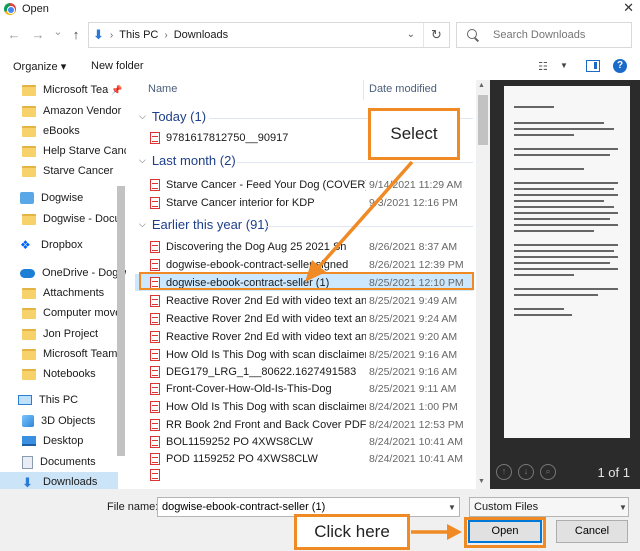 The height and width of the screenshot is (551, 640). I want to click on sidebar-item-dropbox: ❖ Dropbox, so click(51, 245).